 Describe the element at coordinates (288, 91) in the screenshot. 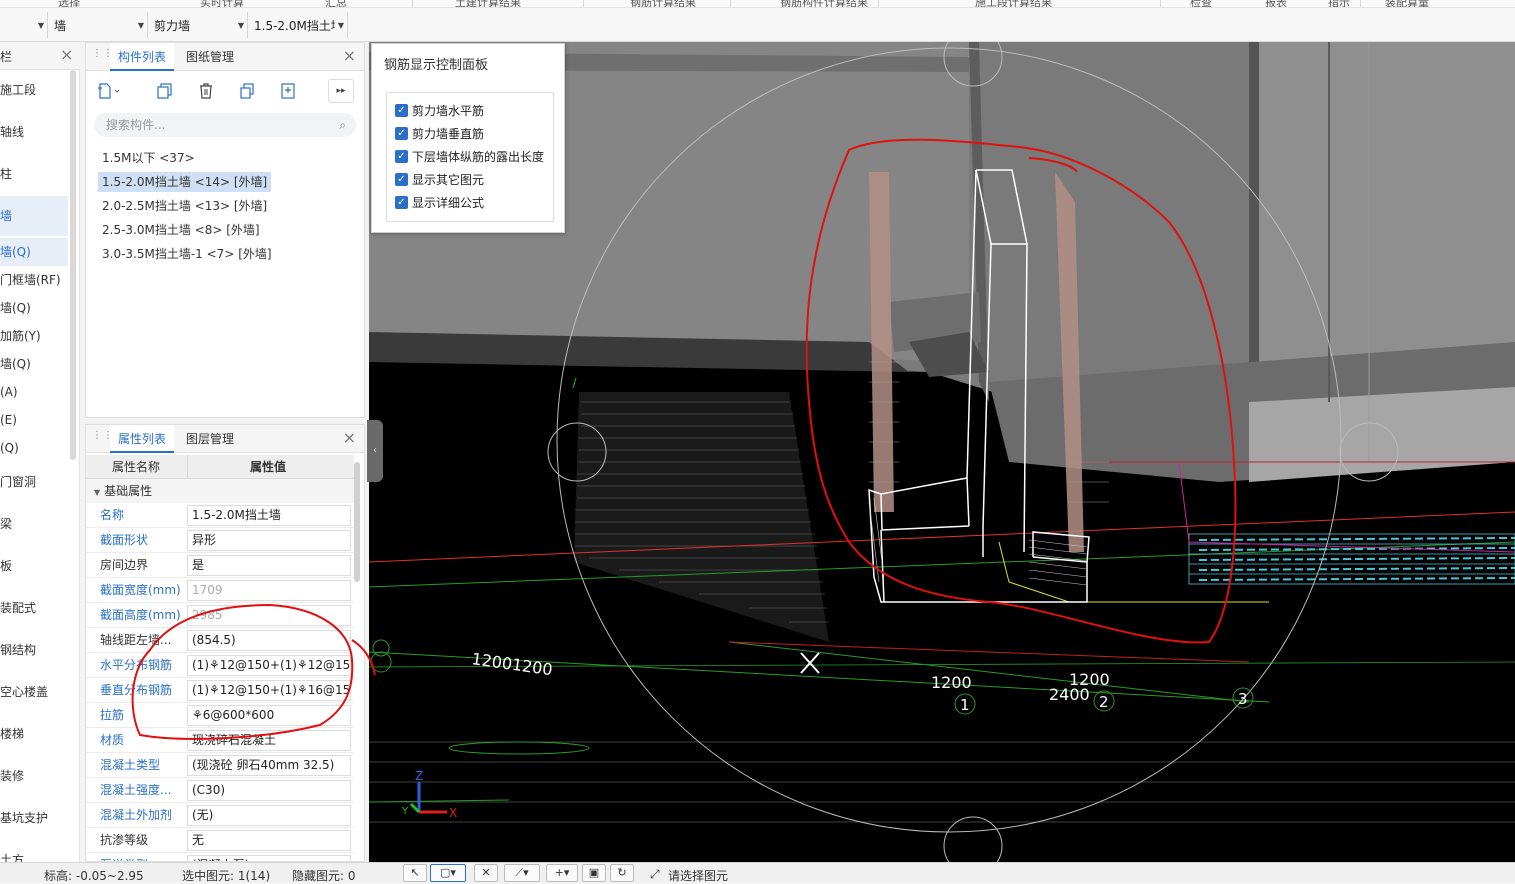

I see `layer-copy-icon` at that location.